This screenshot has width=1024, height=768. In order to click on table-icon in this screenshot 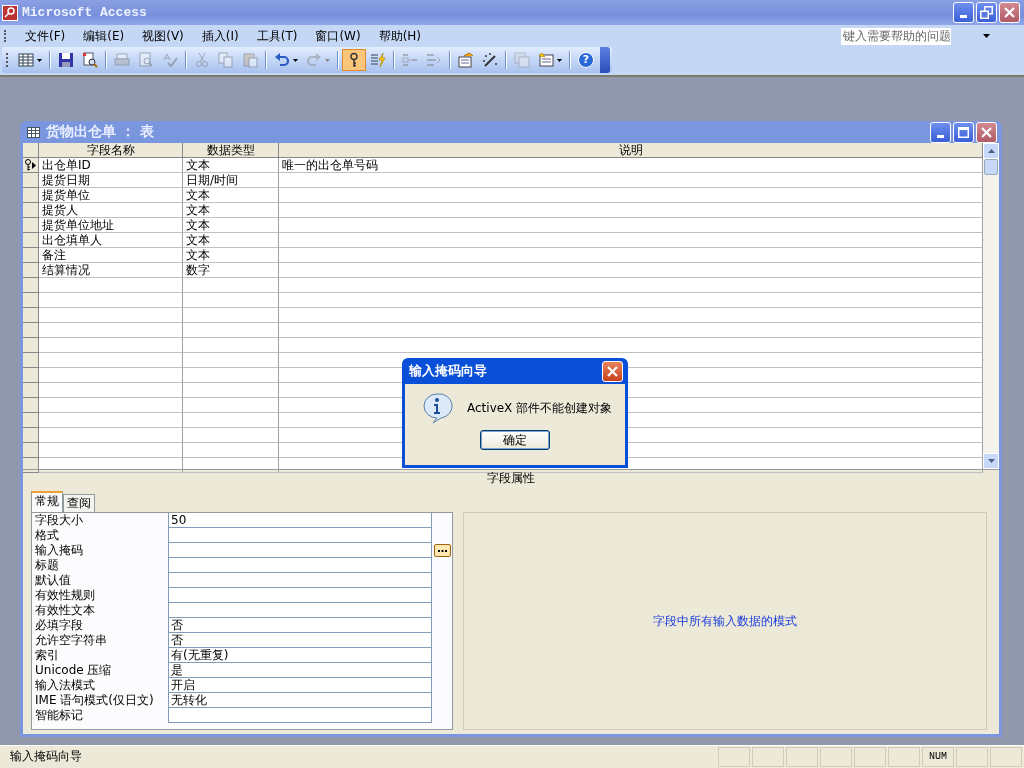, I will do `click(33, 132)`.